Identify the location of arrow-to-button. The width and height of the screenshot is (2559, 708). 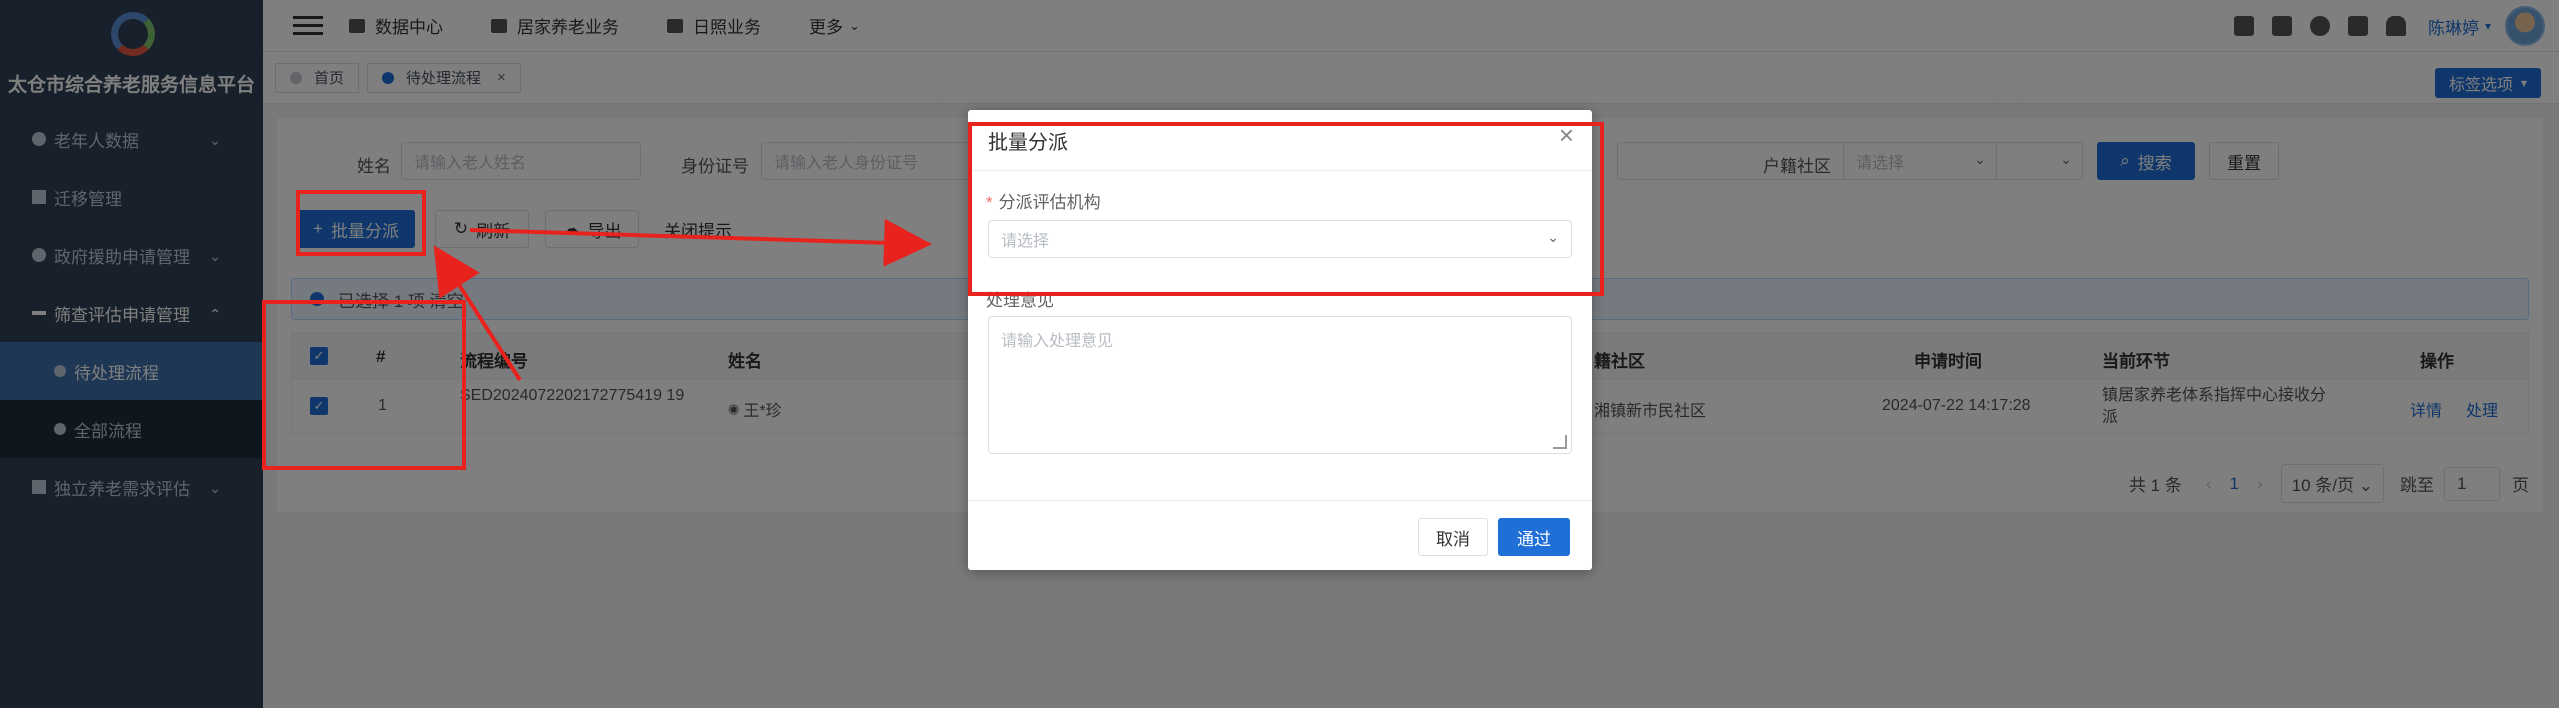
(477, 313).